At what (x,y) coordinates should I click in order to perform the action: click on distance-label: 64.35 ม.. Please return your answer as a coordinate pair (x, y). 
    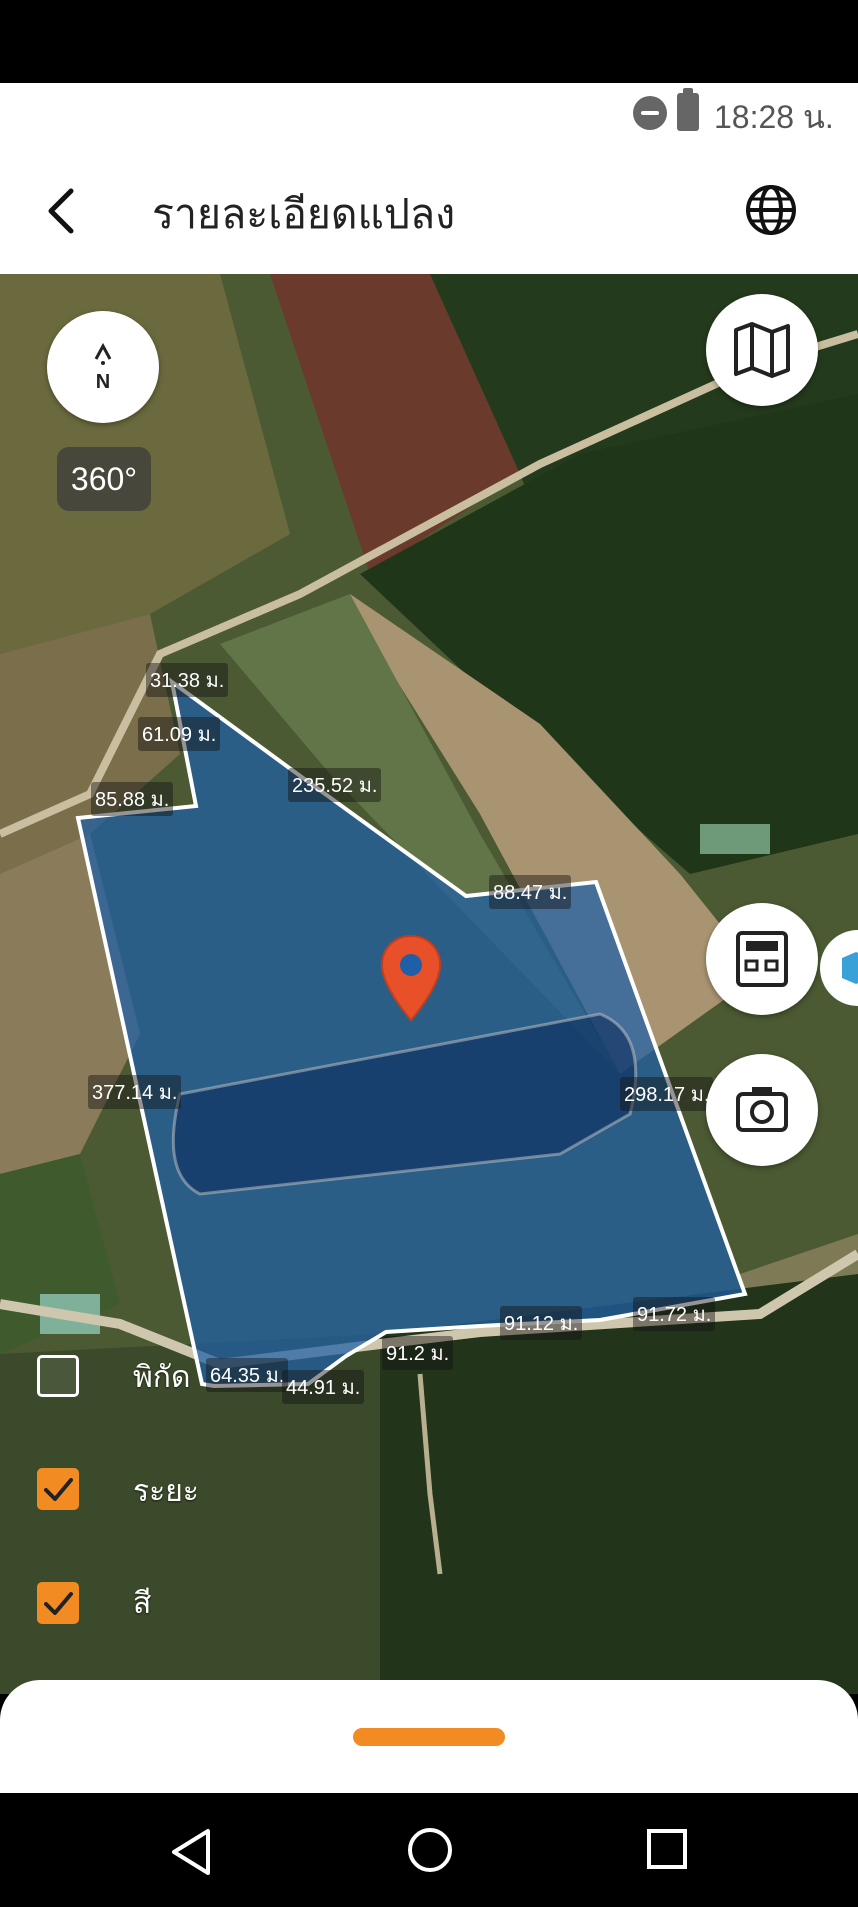
    Looking at the image, I should click on (247, 1375).